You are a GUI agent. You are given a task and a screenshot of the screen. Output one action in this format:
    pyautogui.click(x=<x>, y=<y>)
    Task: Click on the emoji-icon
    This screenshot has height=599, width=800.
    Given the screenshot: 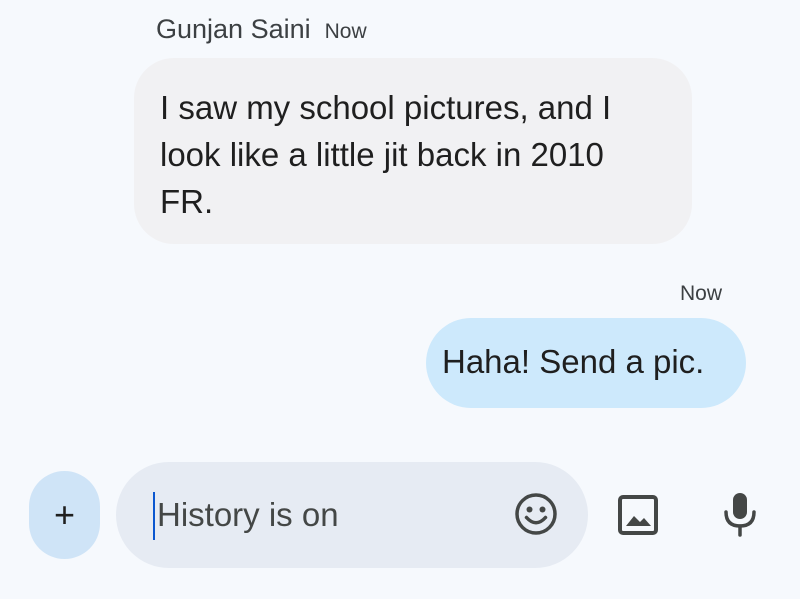 What is the action you would take?
    pyautogui.click(x=536, y=514)
    